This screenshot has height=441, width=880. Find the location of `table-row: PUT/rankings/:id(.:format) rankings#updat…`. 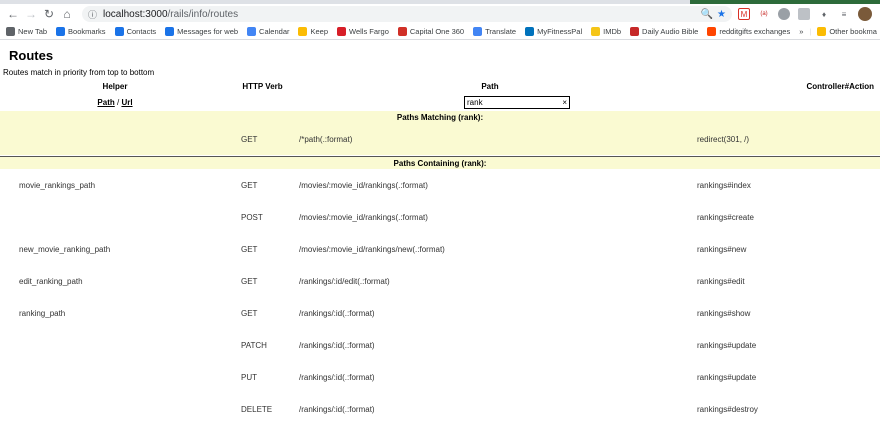

table-row: PUT/rankings/:id(.:format) rankings#updat… is located at coordinates (440, 377).